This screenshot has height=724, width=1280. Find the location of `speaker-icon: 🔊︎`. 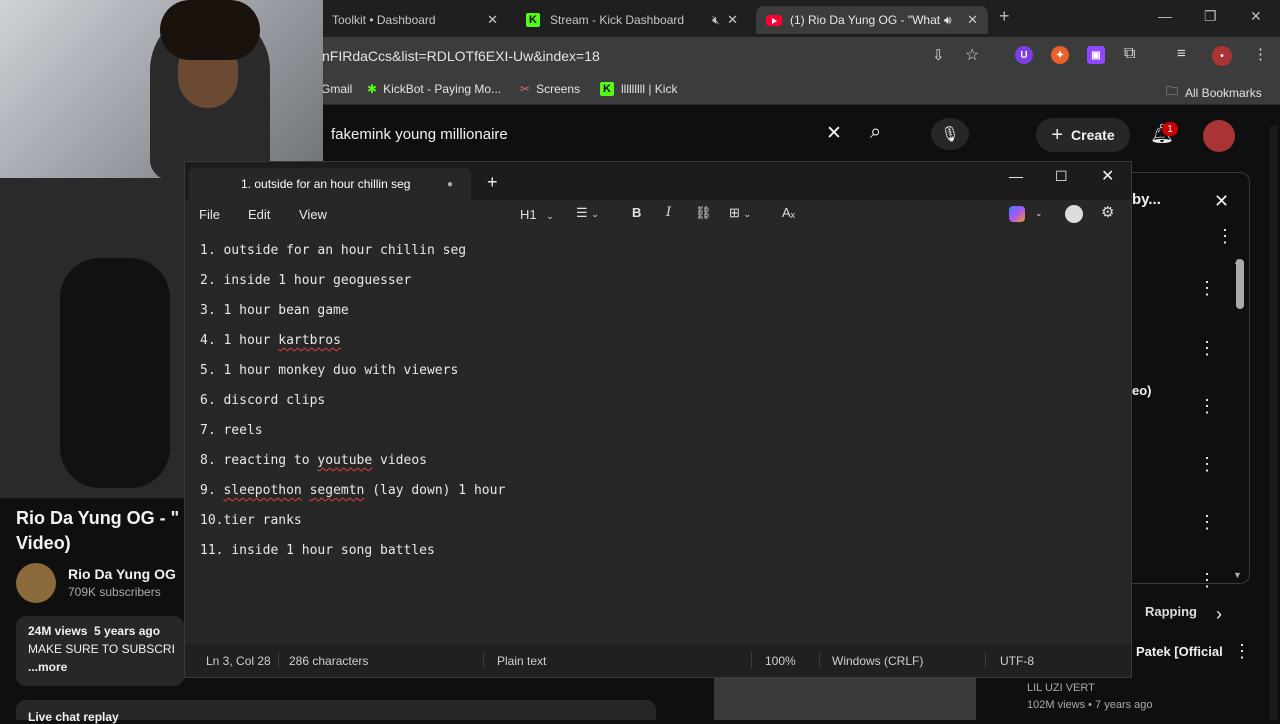

speaker-icon: 🔊︎ is located at coordinates (948, 20).